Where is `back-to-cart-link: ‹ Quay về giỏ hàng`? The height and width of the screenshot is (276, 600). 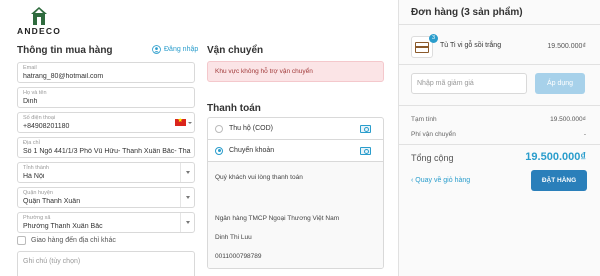
back-to-cart-link: ‹ Quay về giỏ hàng is located at coordinates (440, 180).